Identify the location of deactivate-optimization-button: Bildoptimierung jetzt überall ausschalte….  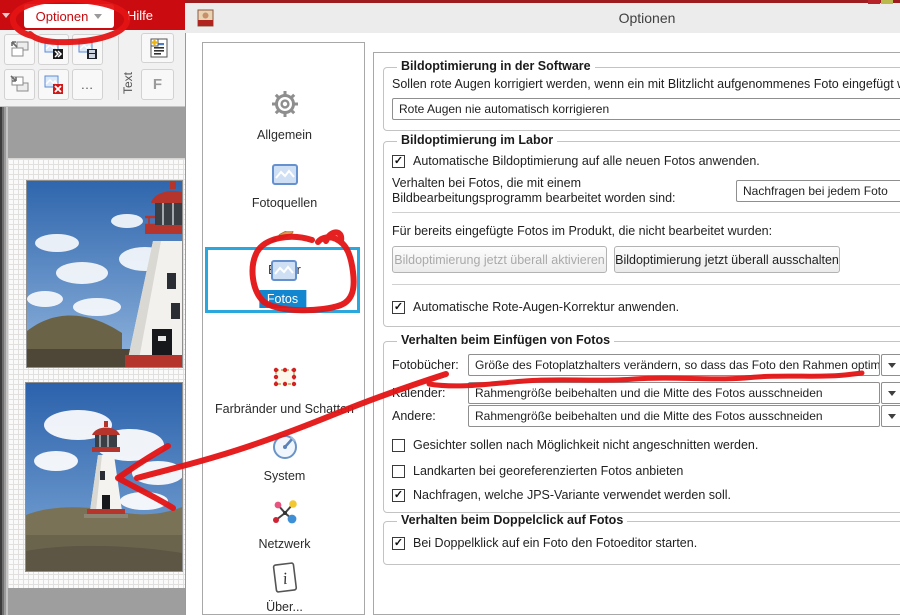
(727, 259).